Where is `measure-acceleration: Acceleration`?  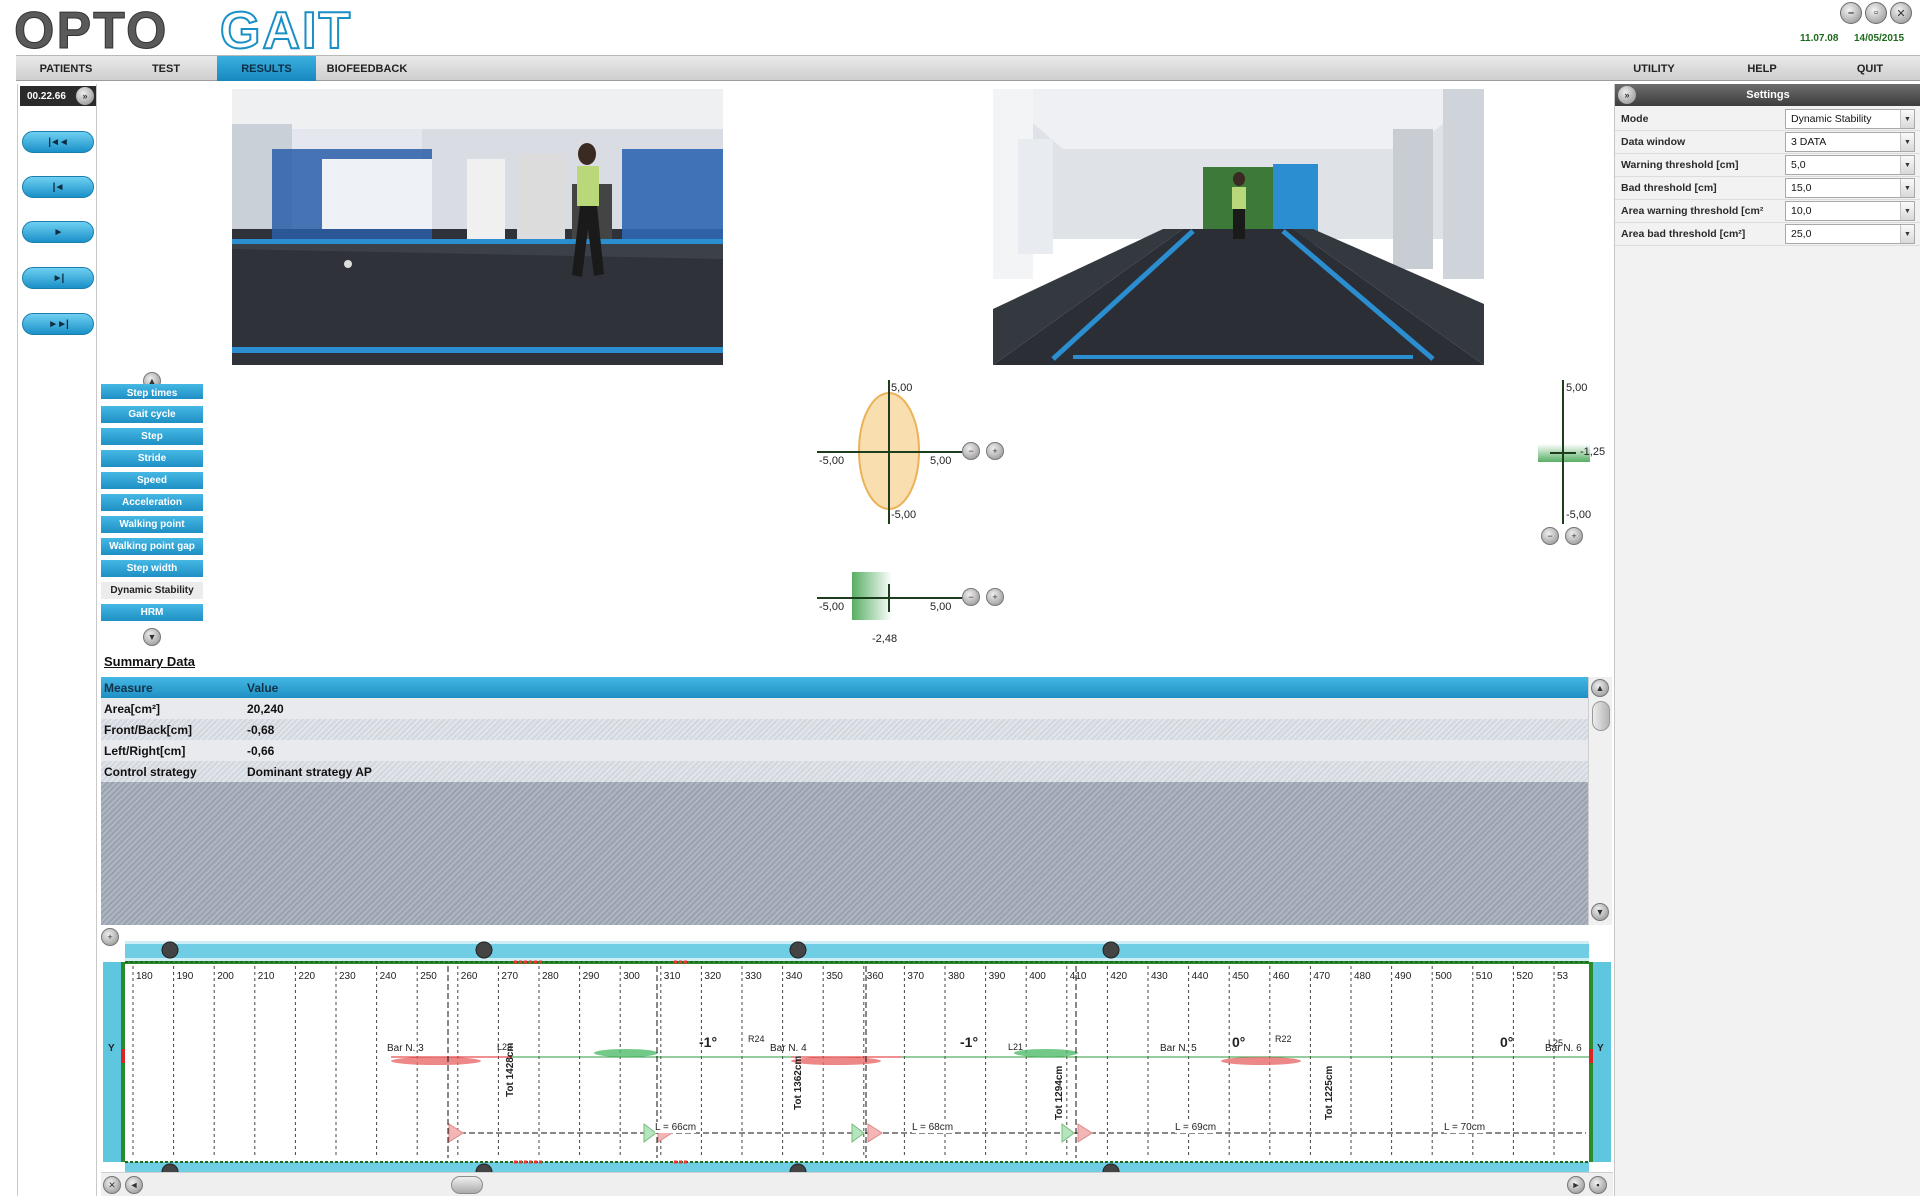
measure-acceleration: Acceleration is located at coordinates (152, 503).